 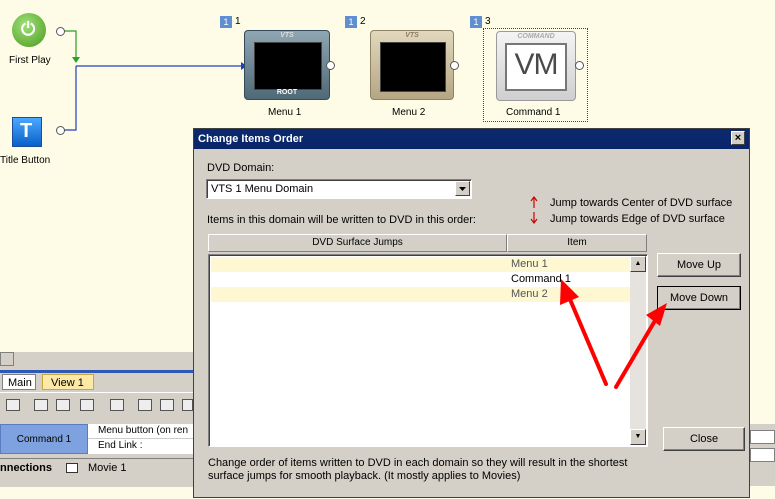 I want to click on first-play-node: ⏻, so click(x=29, y=30).